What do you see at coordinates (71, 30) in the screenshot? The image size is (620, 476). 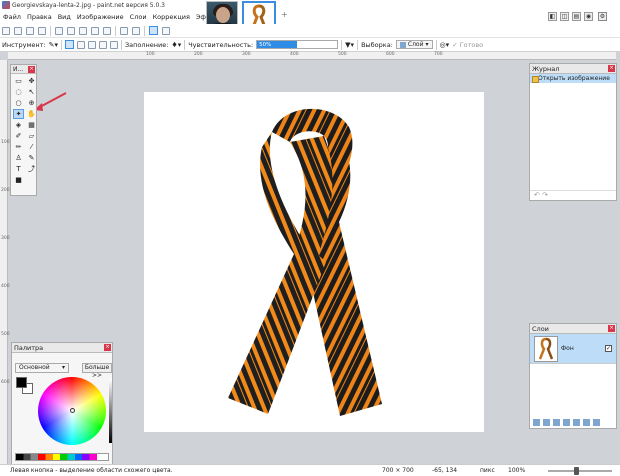 I see `copy-icon` at bounding box center [71, 30].